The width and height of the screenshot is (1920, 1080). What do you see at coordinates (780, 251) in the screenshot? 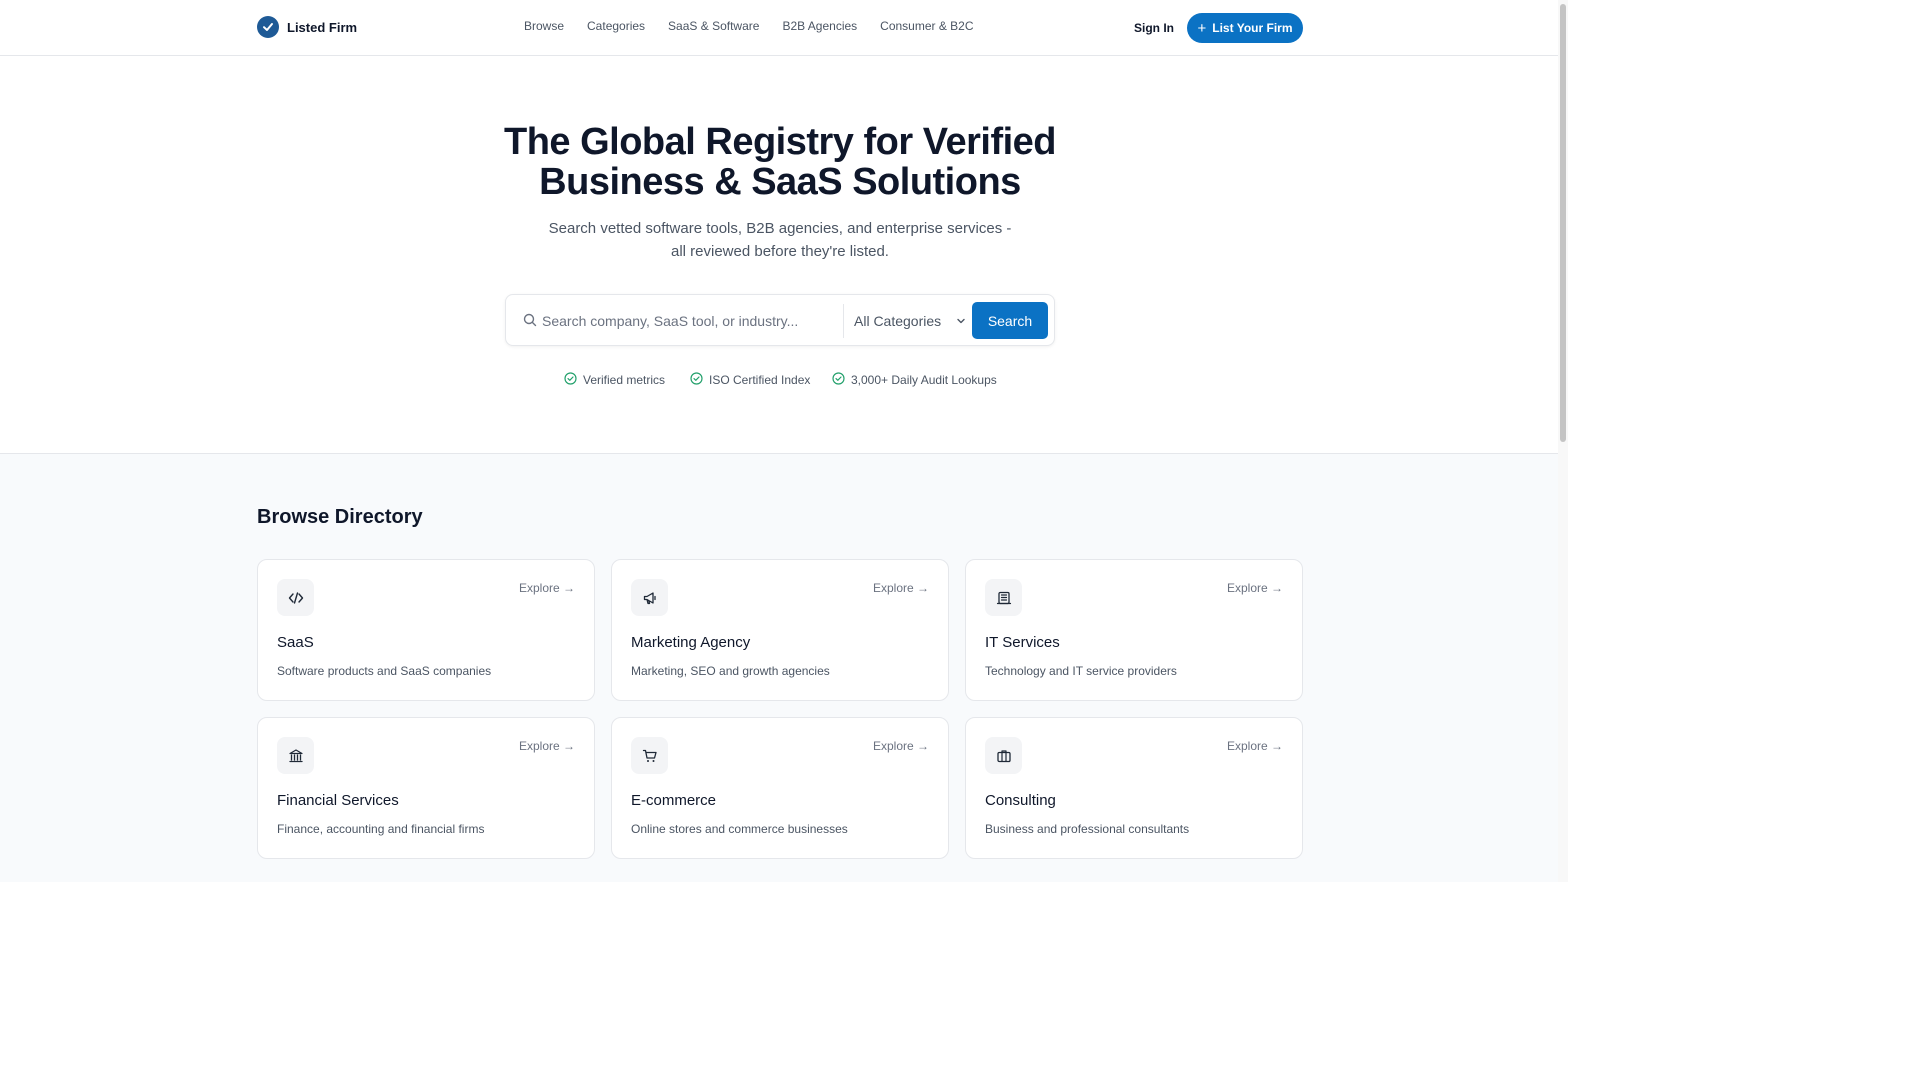
I see `hero-subtitle-line-2: all reviewed before they're listed.` at bounding box center [780, 251].